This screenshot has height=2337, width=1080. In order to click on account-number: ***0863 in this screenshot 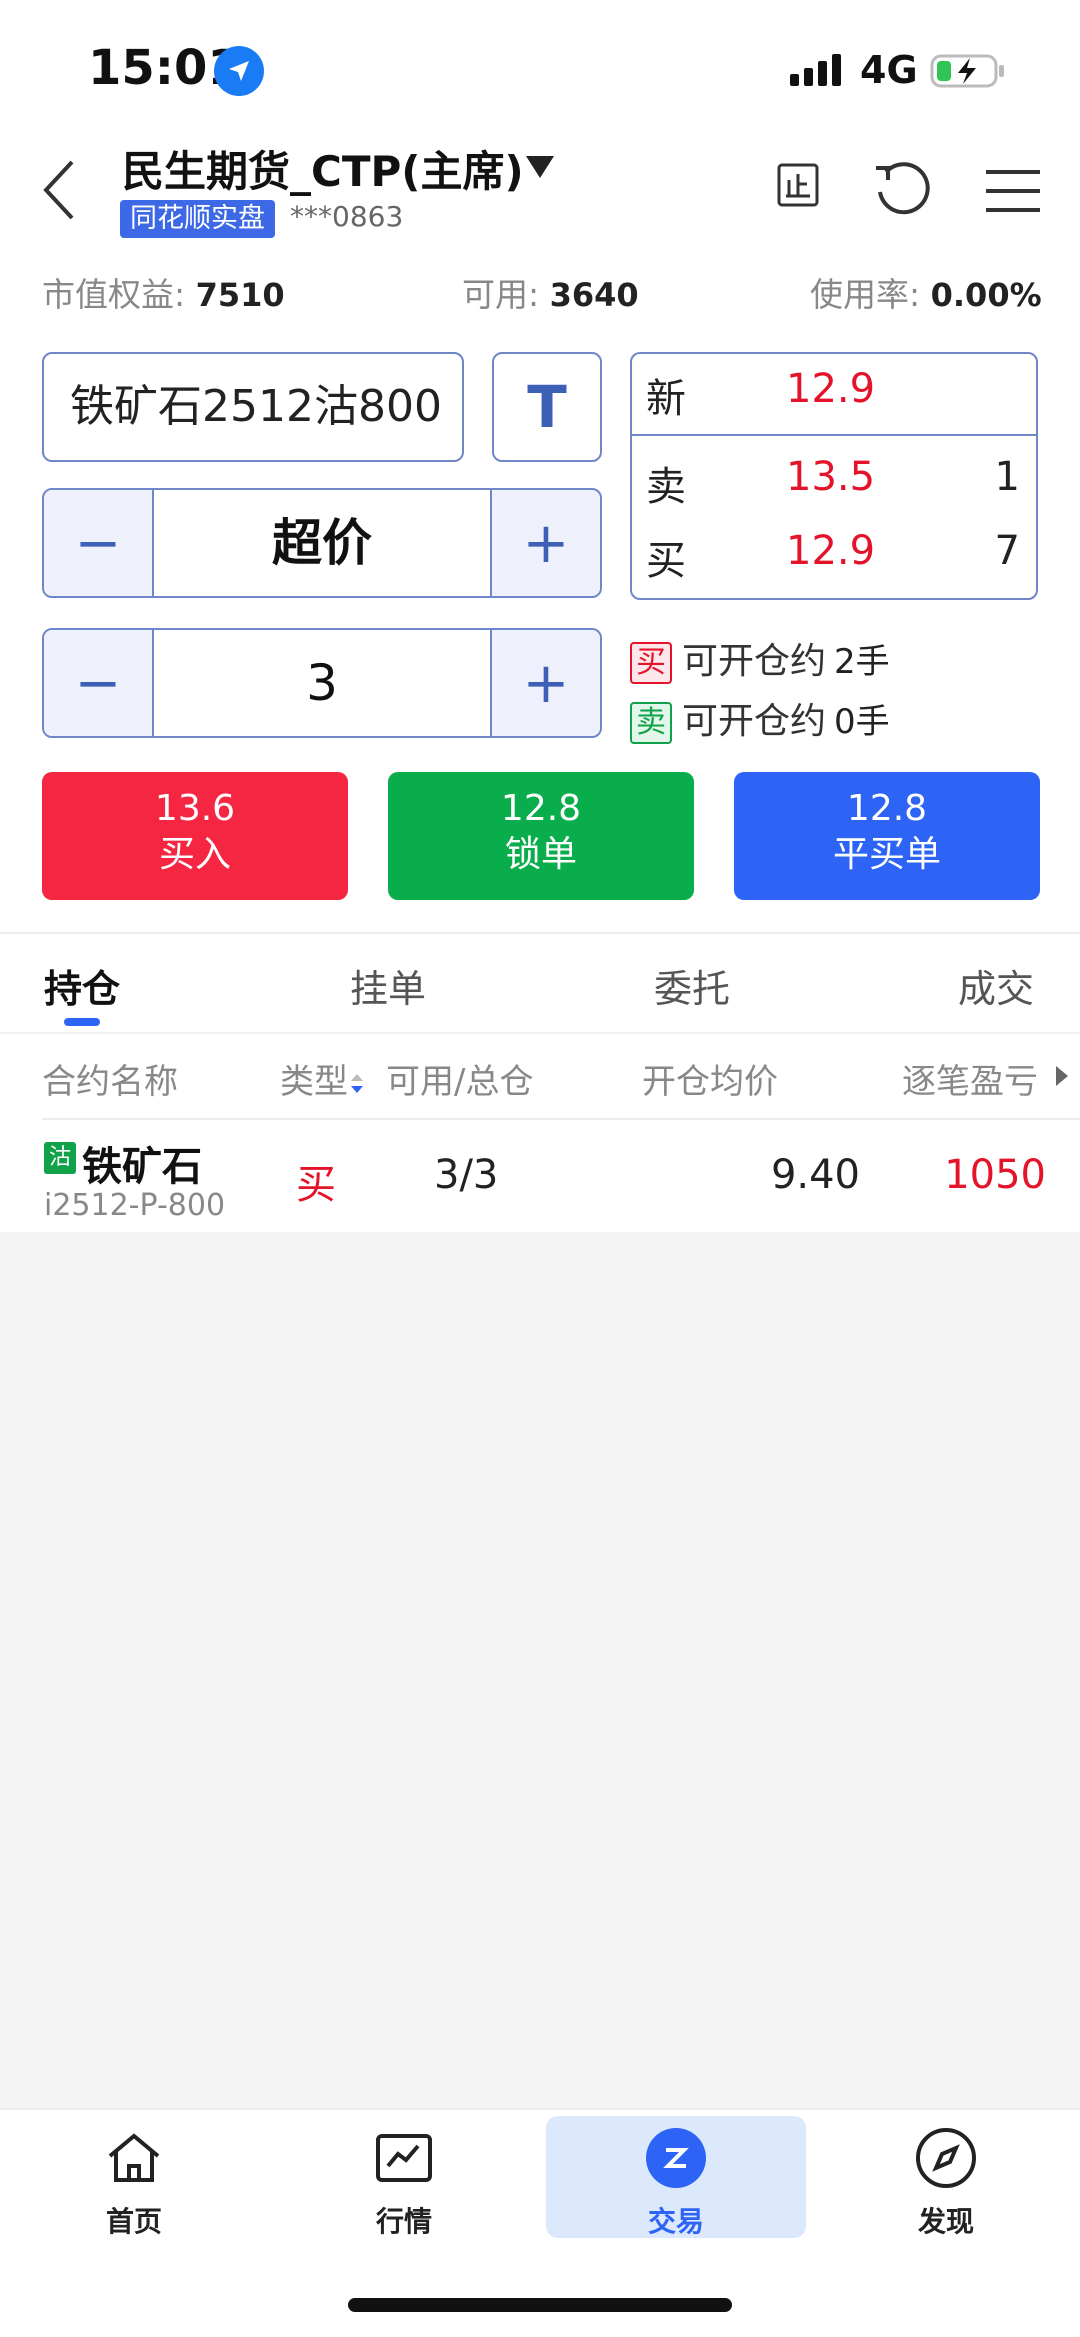, I will do `click(347, 216)`.